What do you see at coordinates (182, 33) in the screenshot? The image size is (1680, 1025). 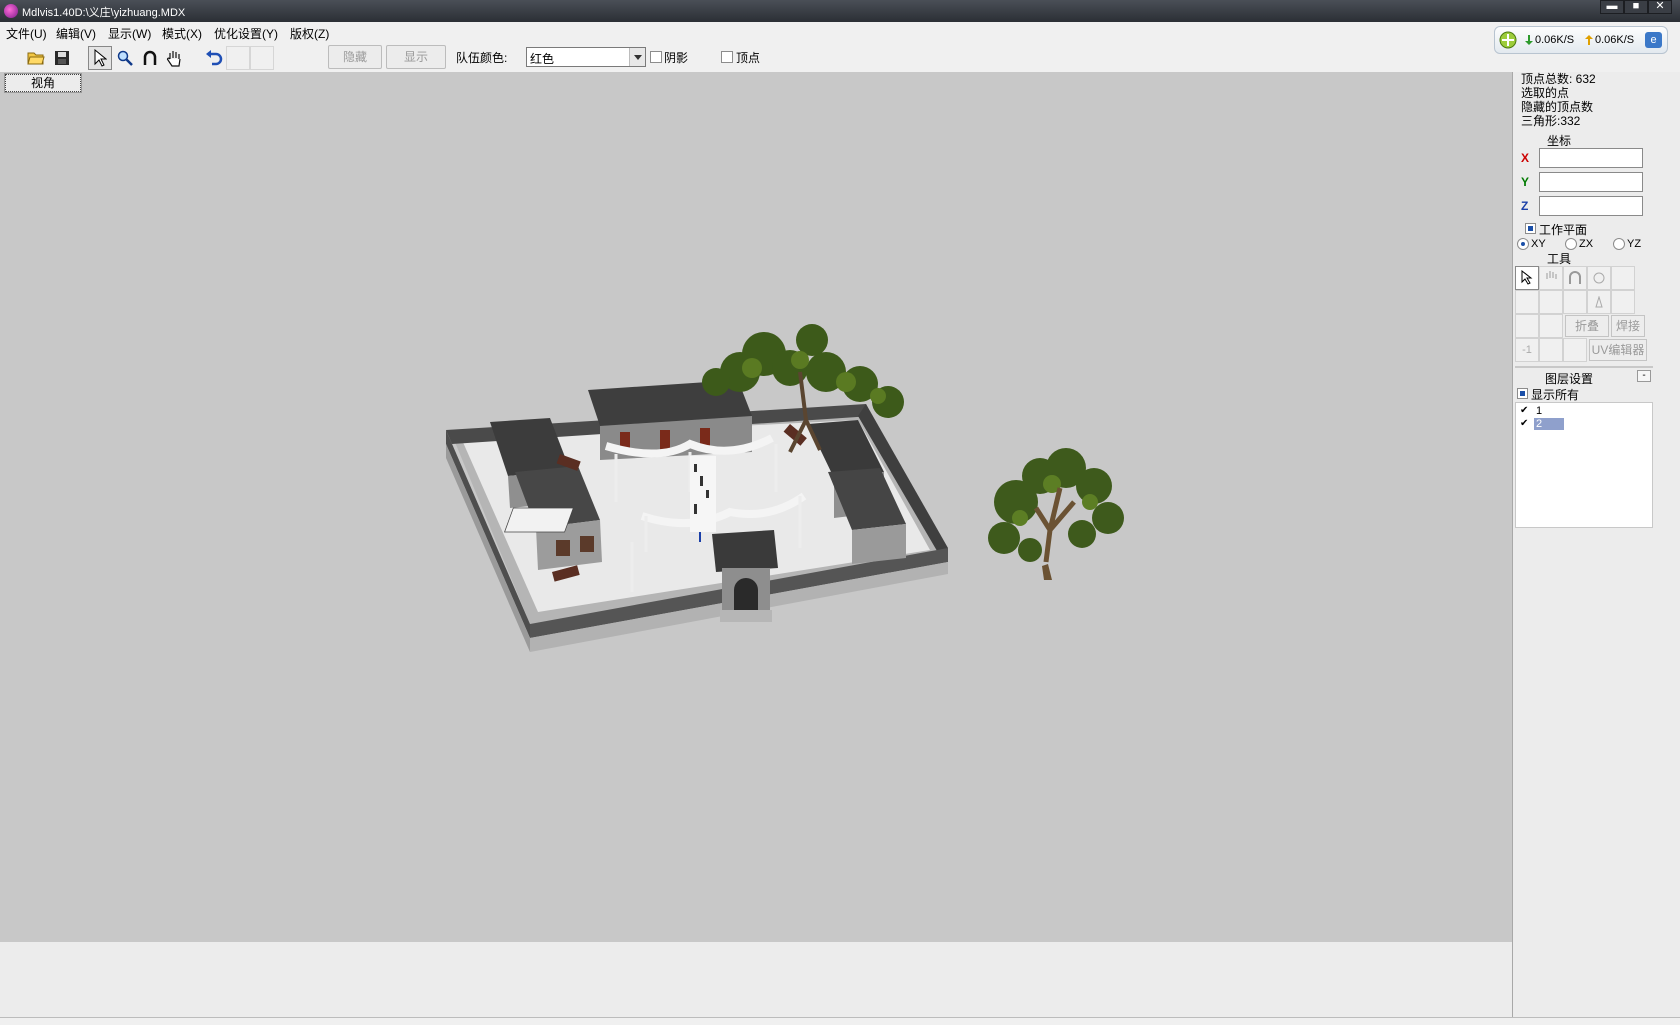 I see `menu-mode: 模式(X)` at bounding box center [182, 33].